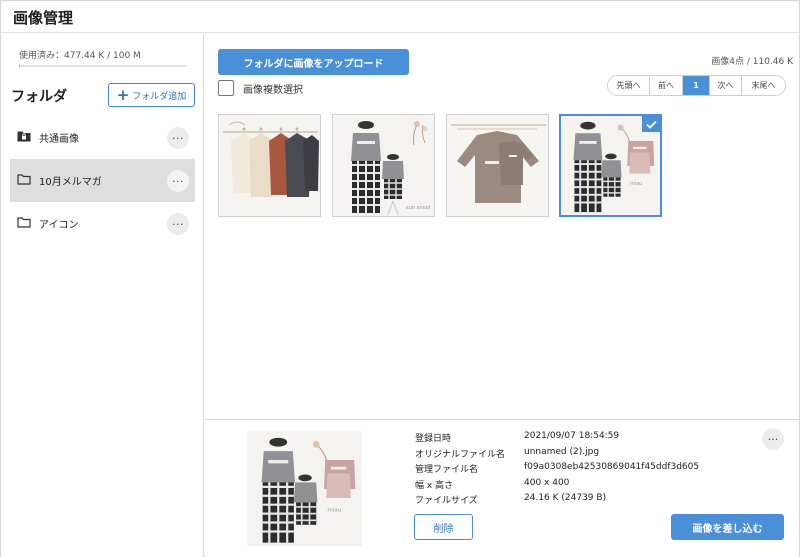  I want to click on meta-value: 24.16 K (24739 B), so click(565, 498).